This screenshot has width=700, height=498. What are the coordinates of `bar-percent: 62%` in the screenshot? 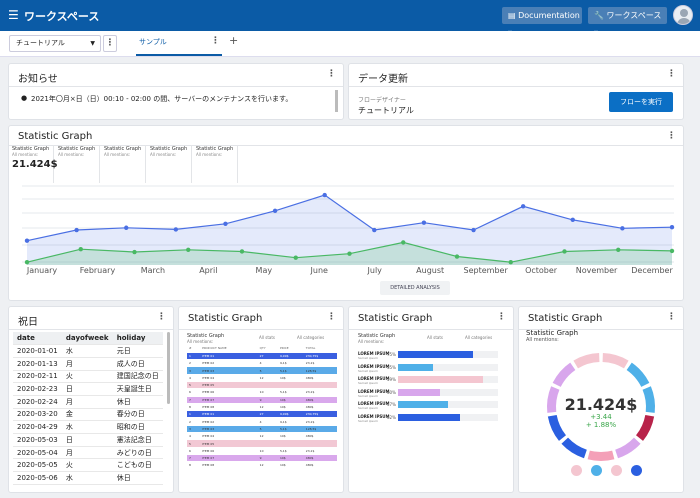 It's located at (391, 417).